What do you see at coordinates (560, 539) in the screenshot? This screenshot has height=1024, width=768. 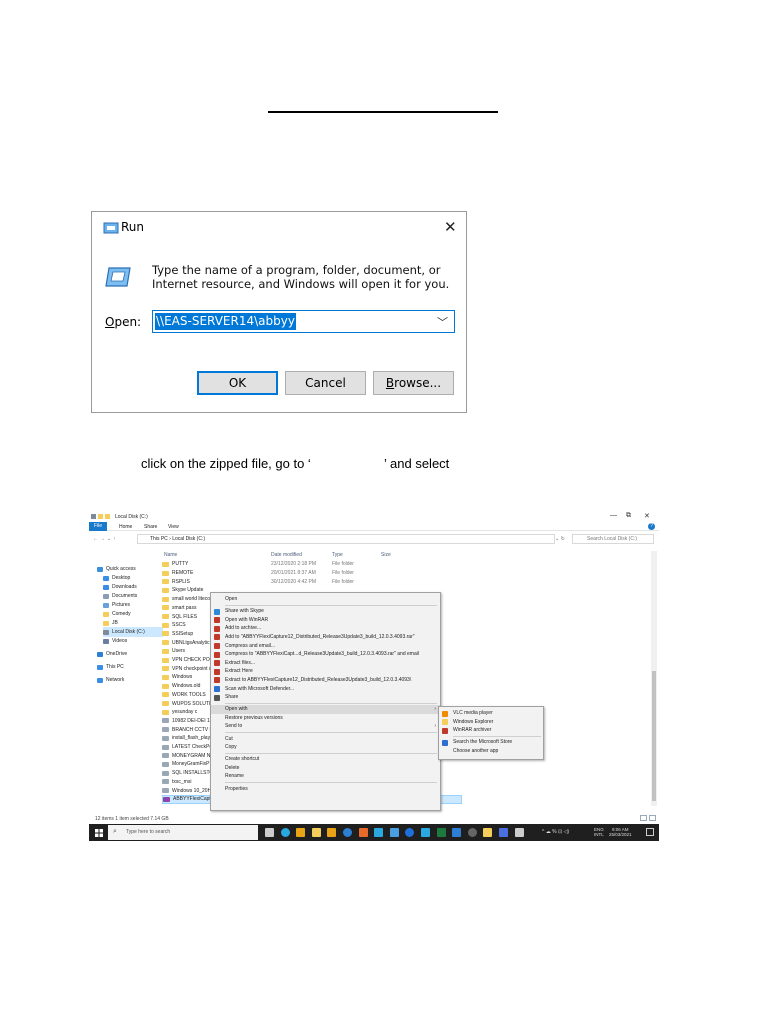 I see `refresh-icon: ⌄ ↻` at bounding box center [560, 539].